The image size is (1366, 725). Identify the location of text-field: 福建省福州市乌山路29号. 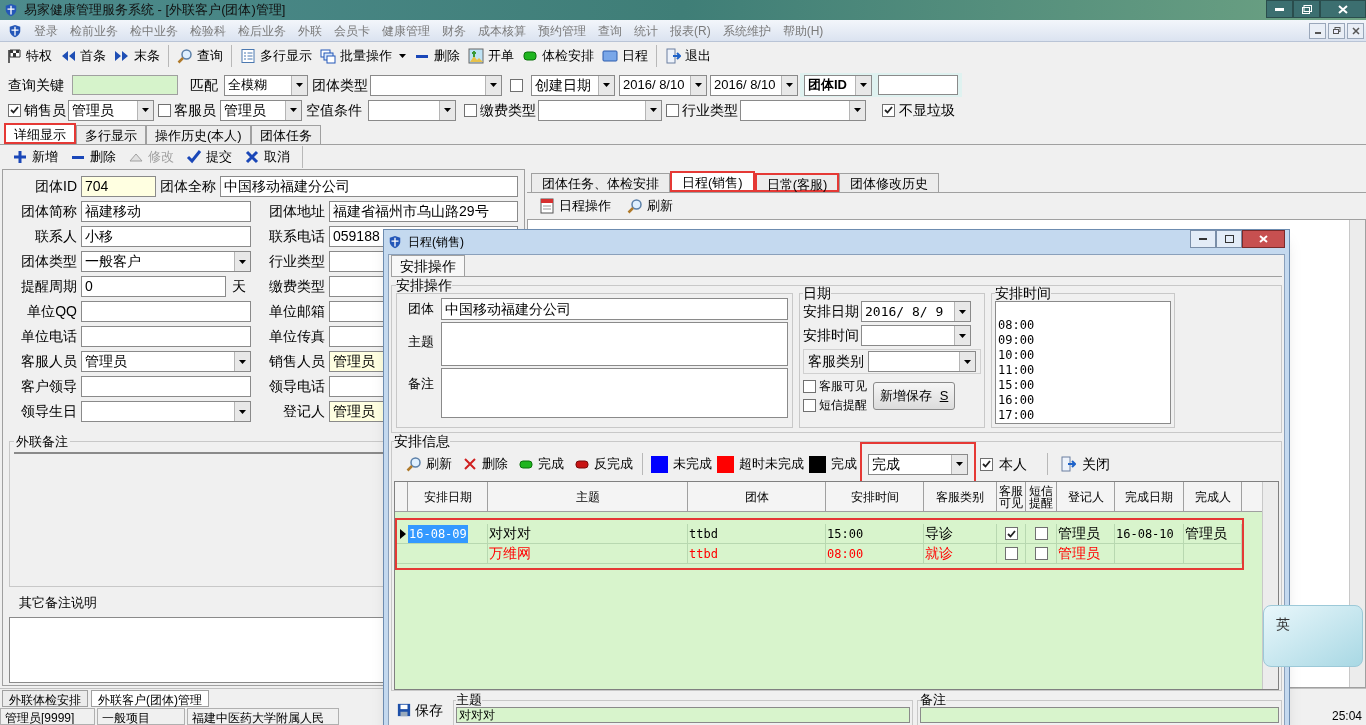
(423, 211).